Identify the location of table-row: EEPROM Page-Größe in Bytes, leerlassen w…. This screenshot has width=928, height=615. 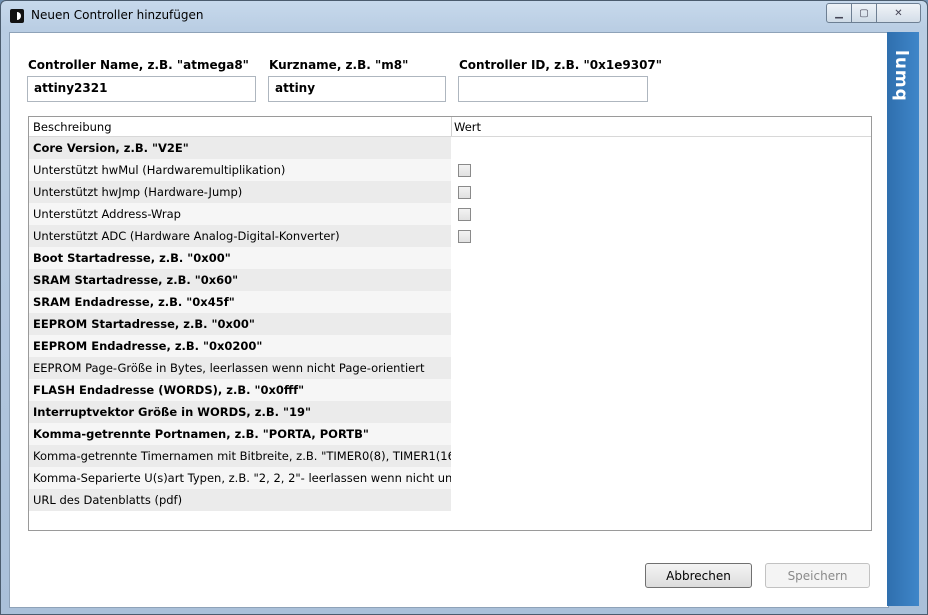
(450, 368).